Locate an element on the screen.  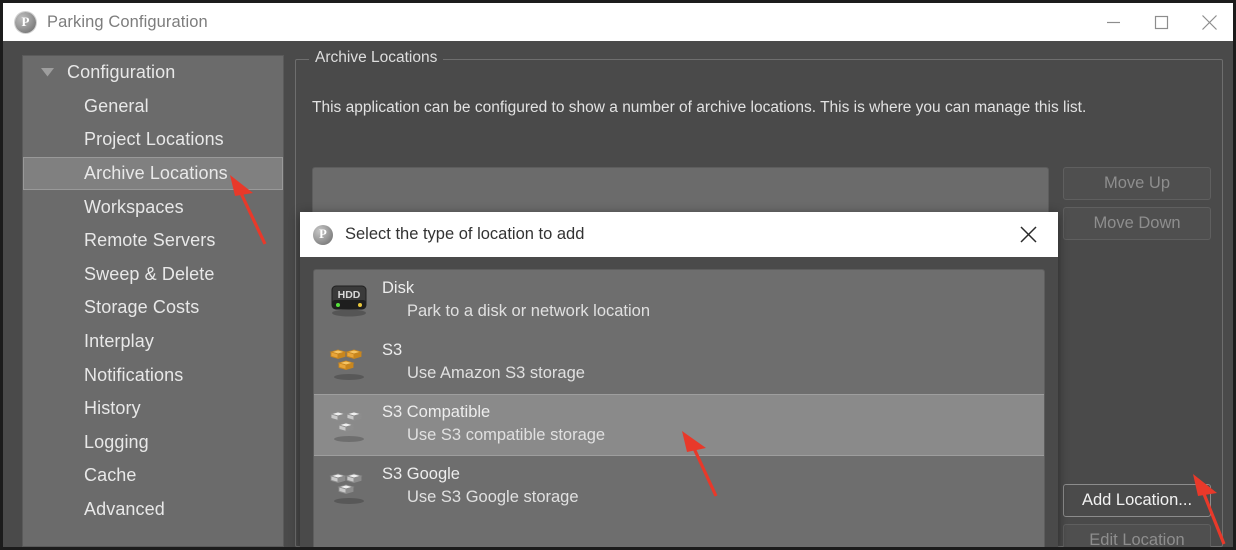
maximize-icon is located at coordinates (1161, 22).